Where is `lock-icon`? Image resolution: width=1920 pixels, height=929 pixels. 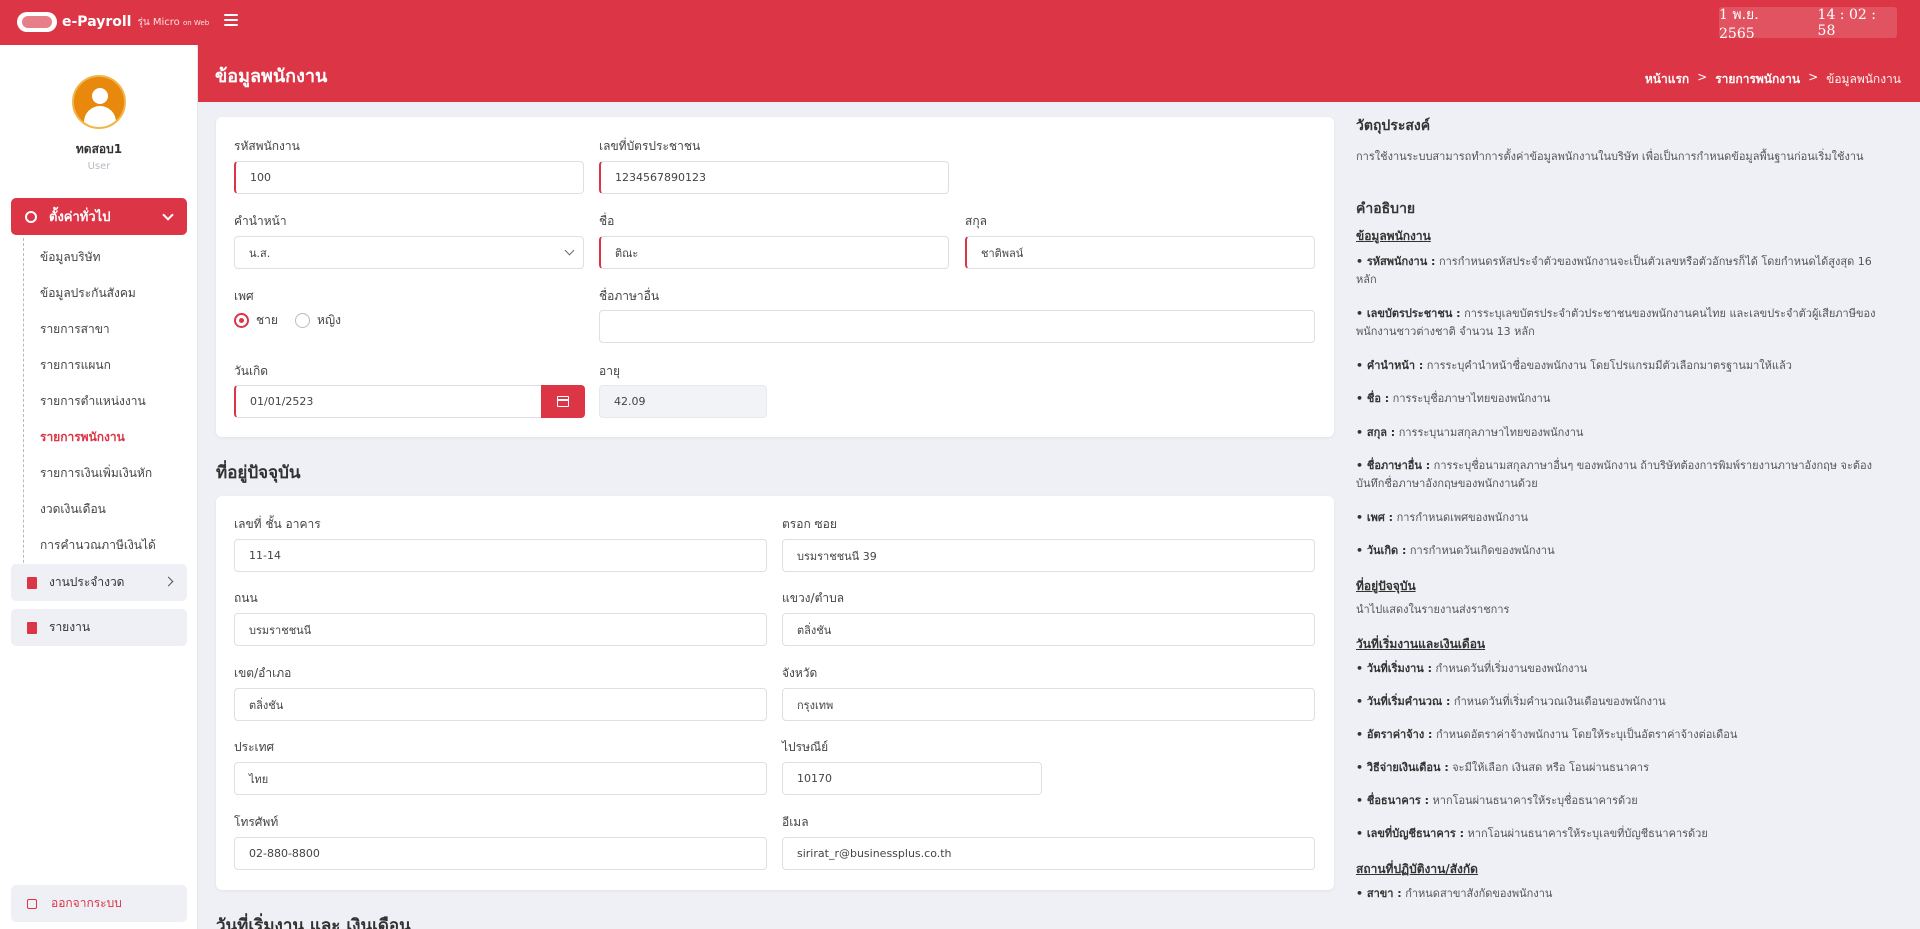 lock-icon is located at coordinates (32, 903).